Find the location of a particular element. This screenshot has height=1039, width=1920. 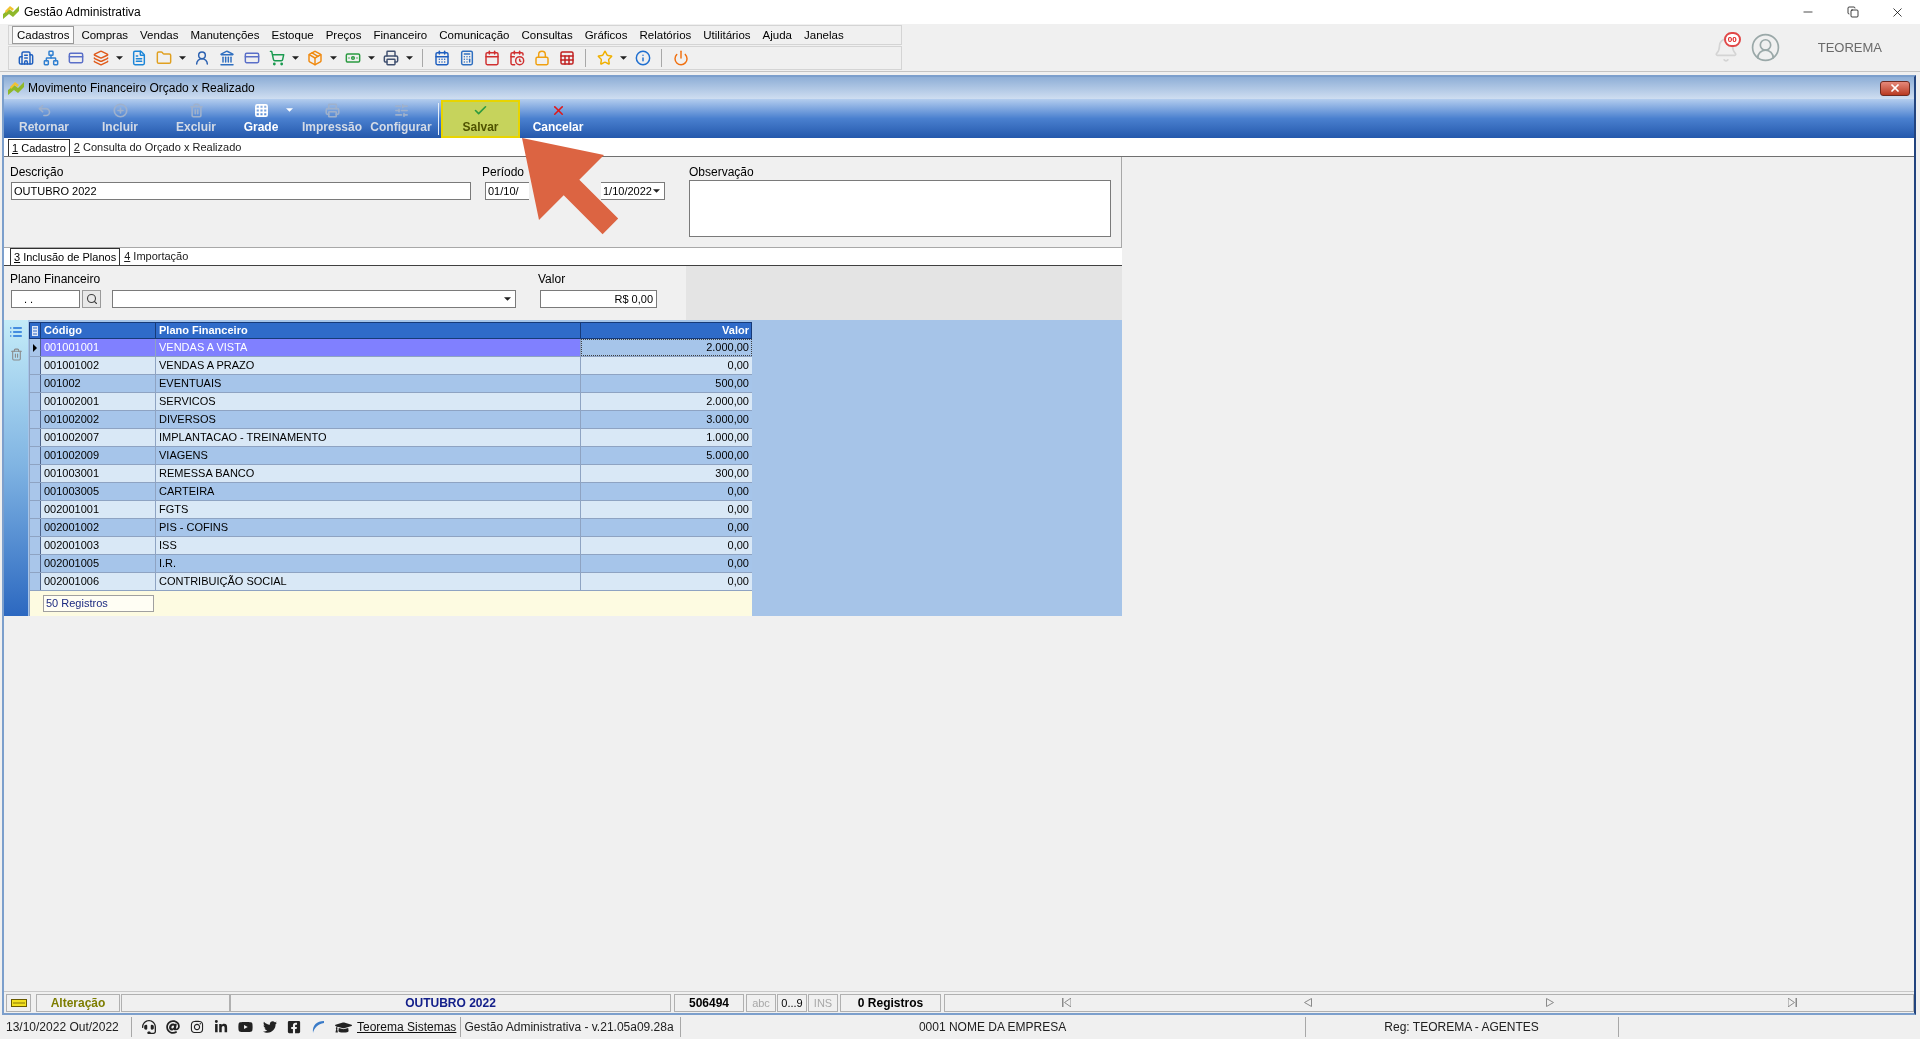

amount-input: R$ 0,00 is located at coordinates (598, 299).